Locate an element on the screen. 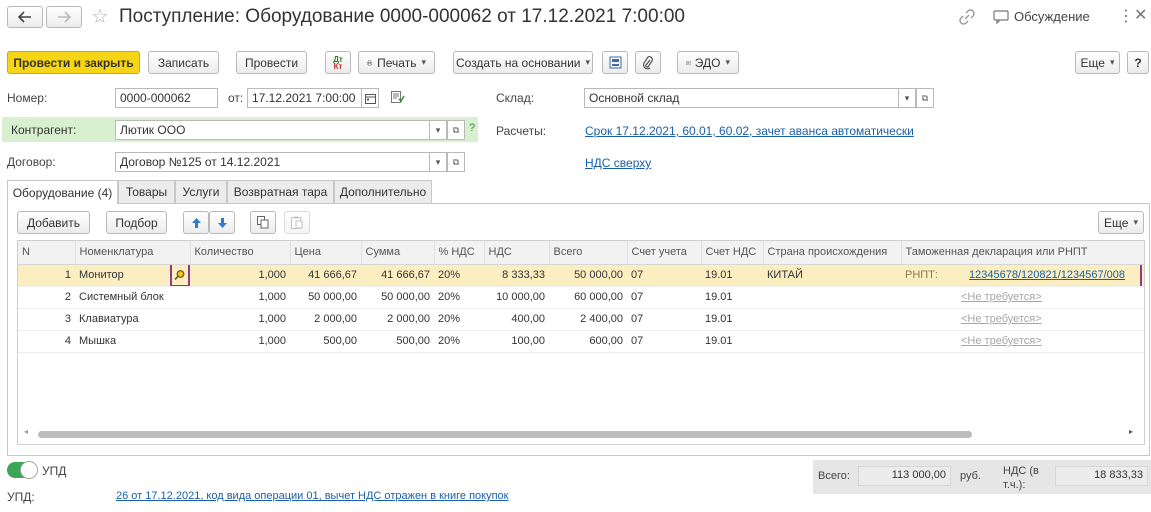 This screenshot has width=1151, height=512. price-cell: 500,00 is located at coordinates (325, 341).